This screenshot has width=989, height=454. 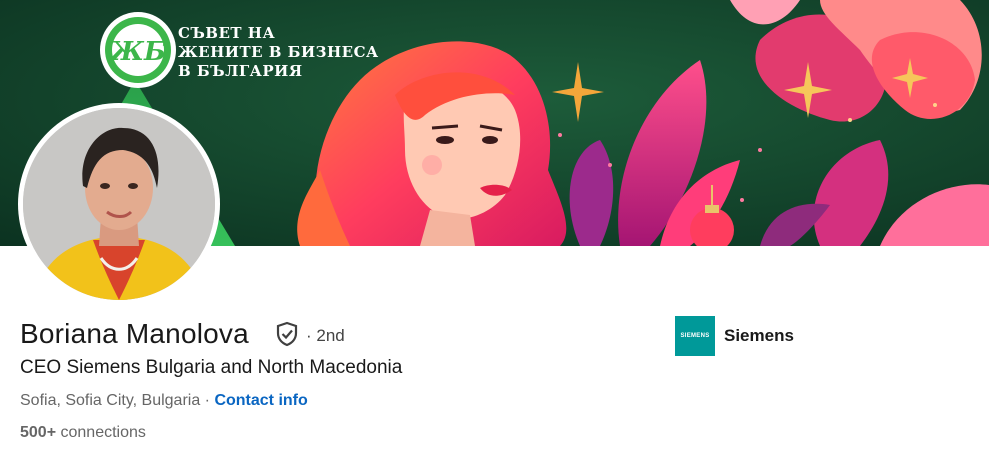 I want to click on contact-info-link: Contact info, so click(x=260, y=400).